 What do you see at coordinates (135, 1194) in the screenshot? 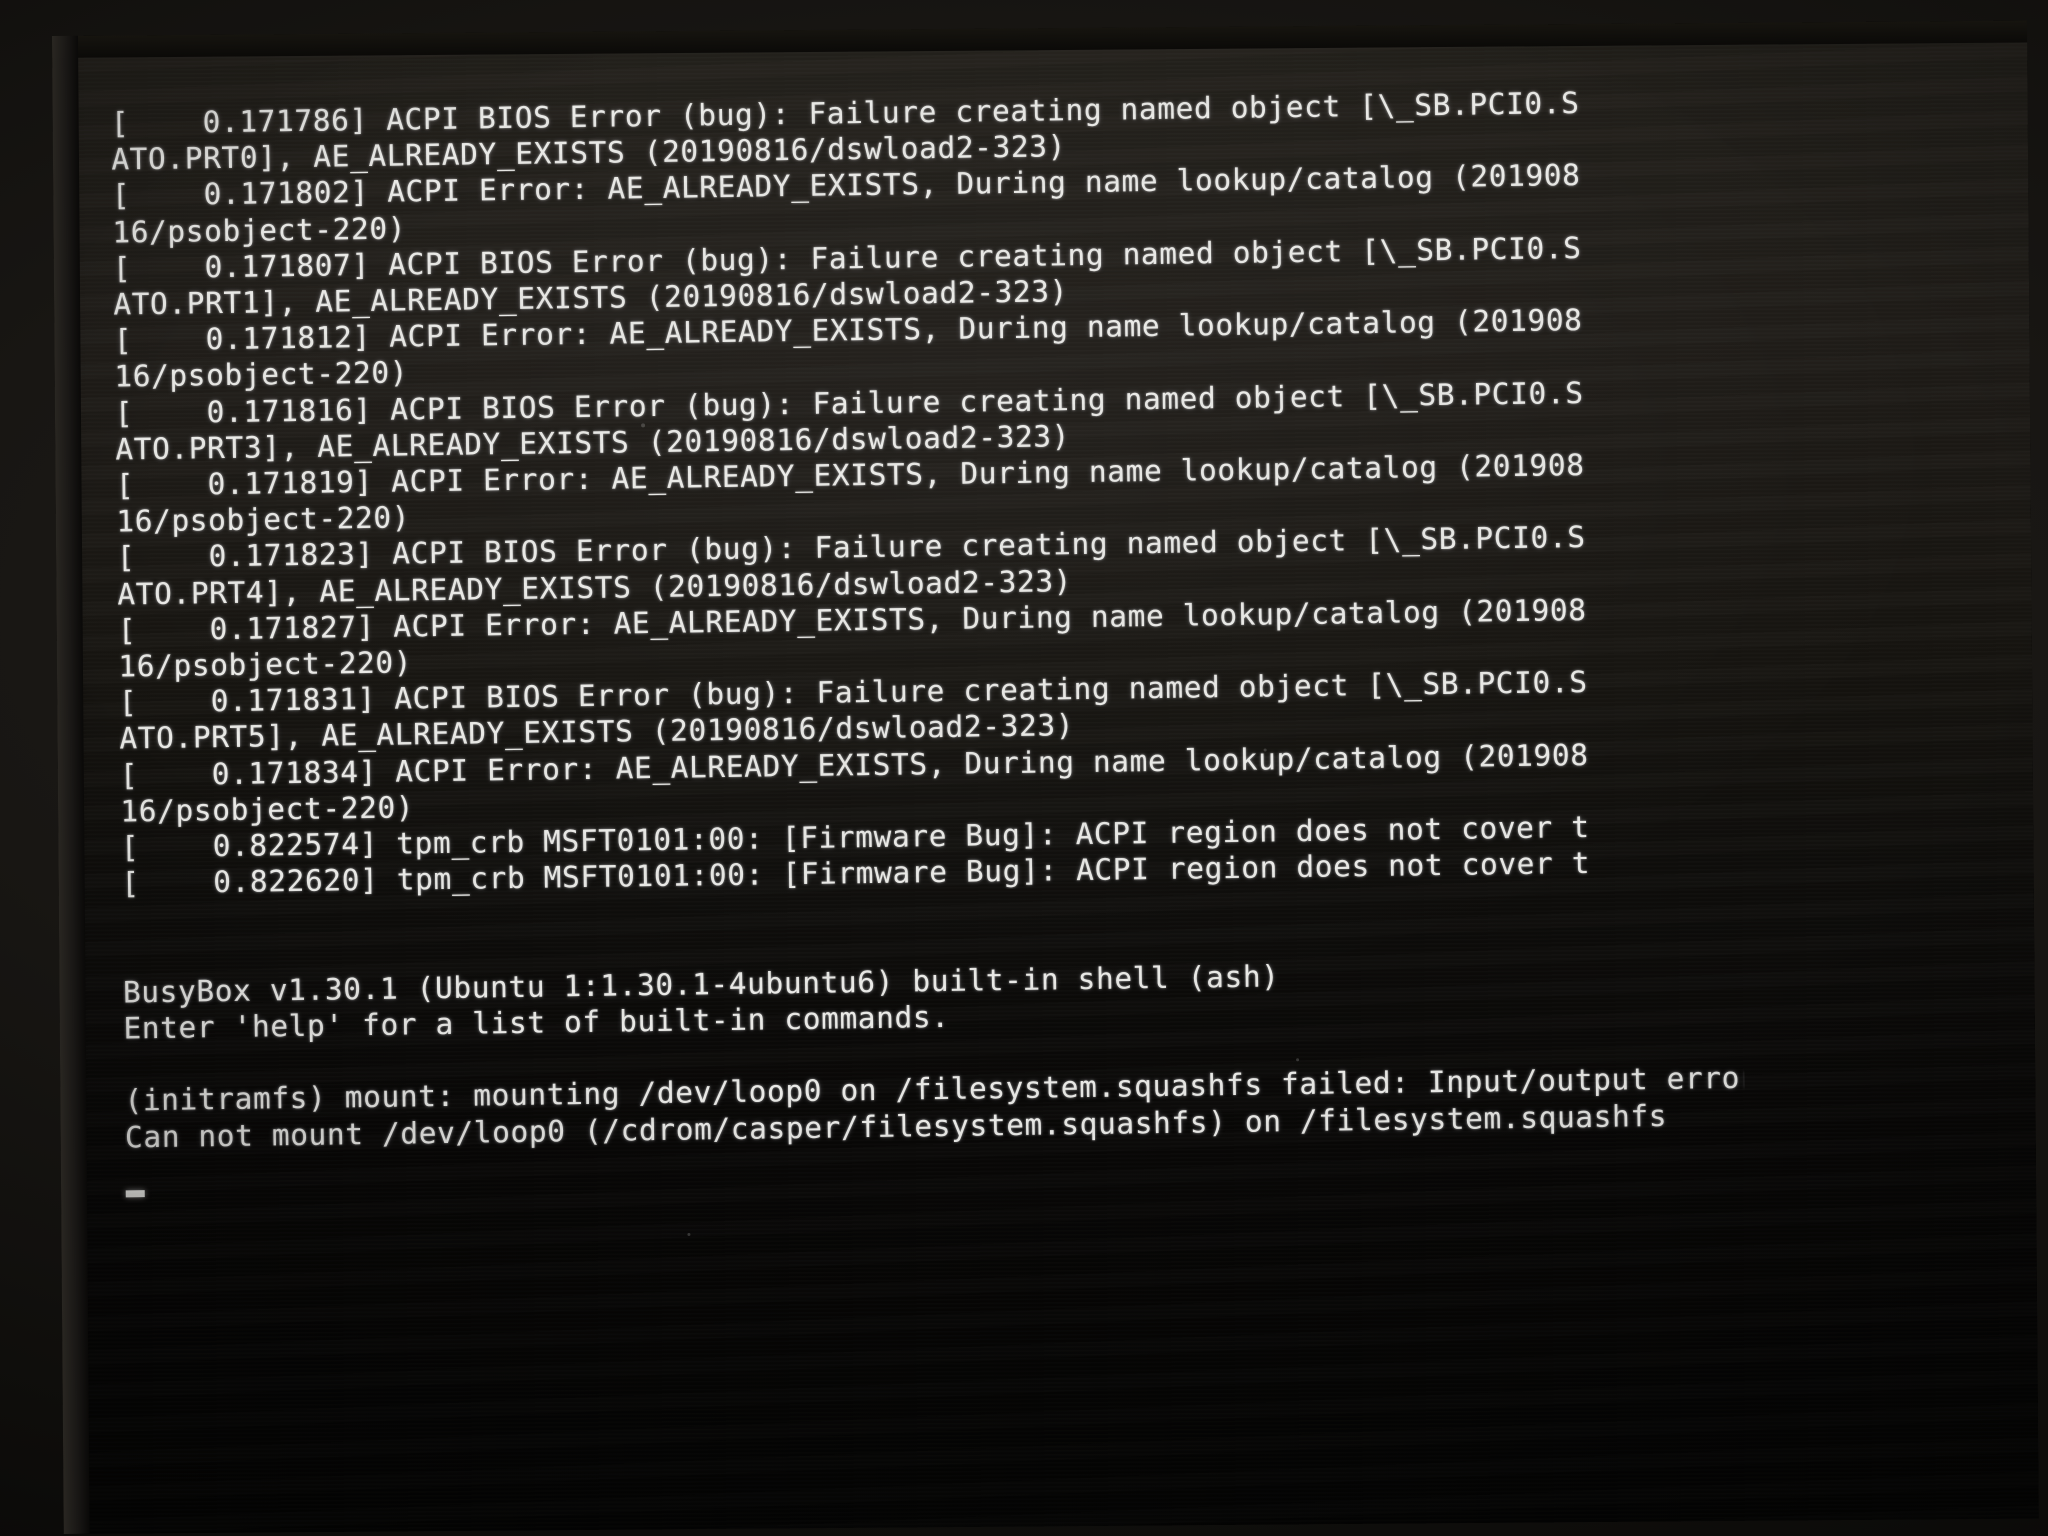
I see `text-cursor` at bounding box center [135, 1194].